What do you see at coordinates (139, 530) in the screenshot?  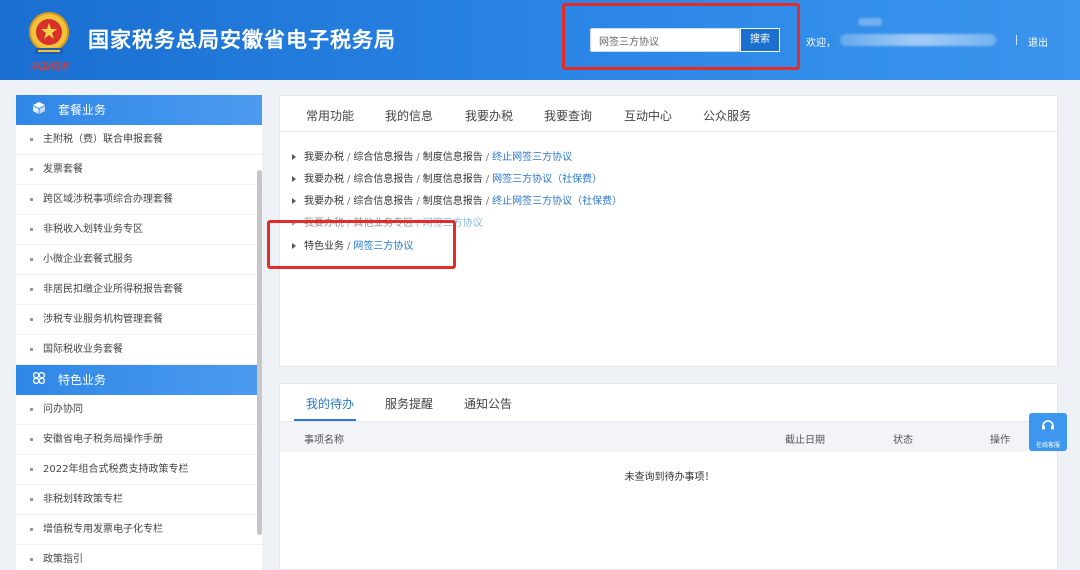 I see `sidebar-item: 增值税专用发票电子化专栏` at bounding box center [139, 530].